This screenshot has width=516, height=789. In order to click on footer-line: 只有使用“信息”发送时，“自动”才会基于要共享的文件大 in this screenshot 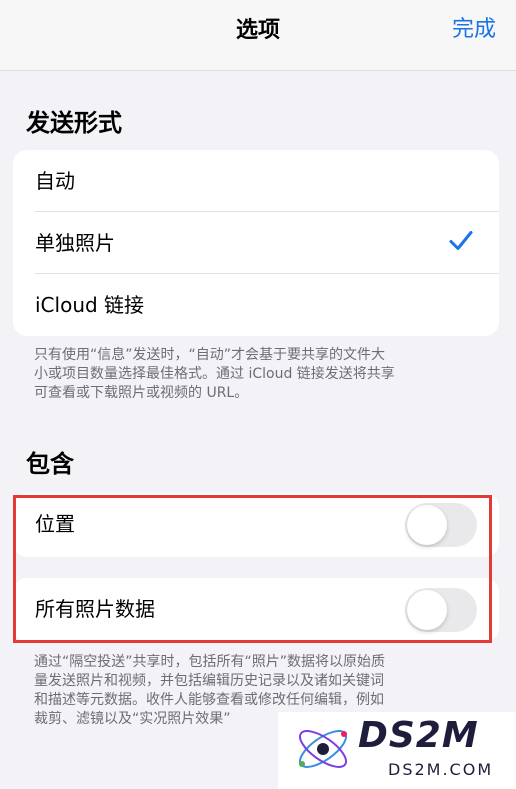, I will do `click(210, 355)`.